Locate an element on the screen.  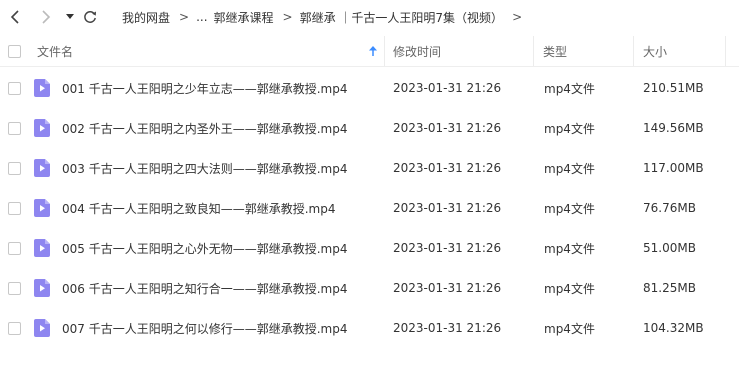
file-size: 51.00MB is located at coordinates (669, 248).